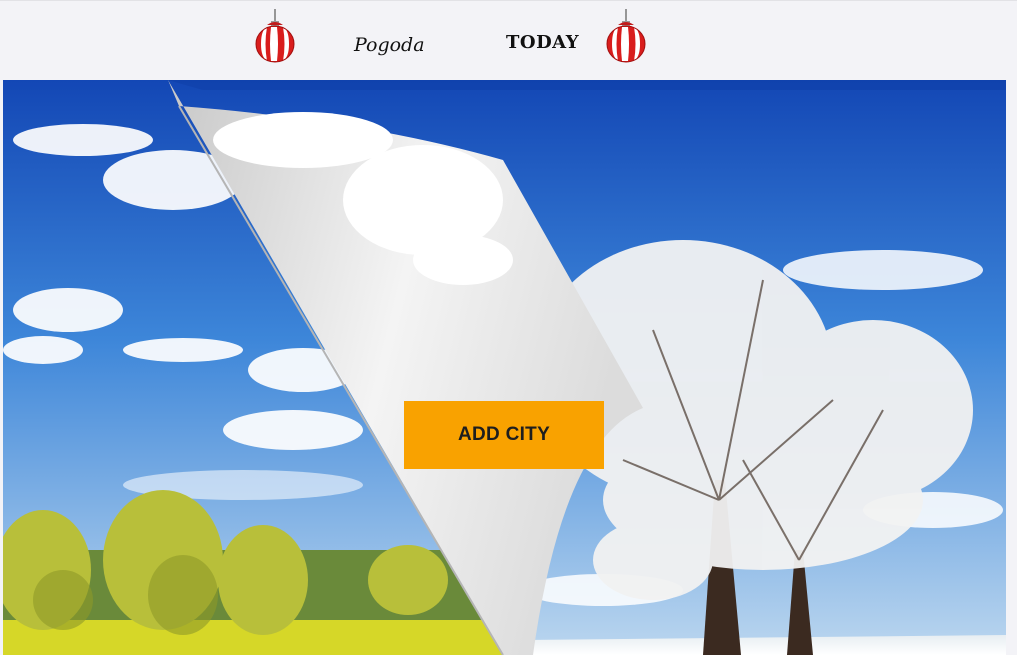 This screenshot has height=655, width=1017. What do you see at coordinates (1011, 367) in the screenshot?
I see `page-edge` at bounding box center [1011, 367].